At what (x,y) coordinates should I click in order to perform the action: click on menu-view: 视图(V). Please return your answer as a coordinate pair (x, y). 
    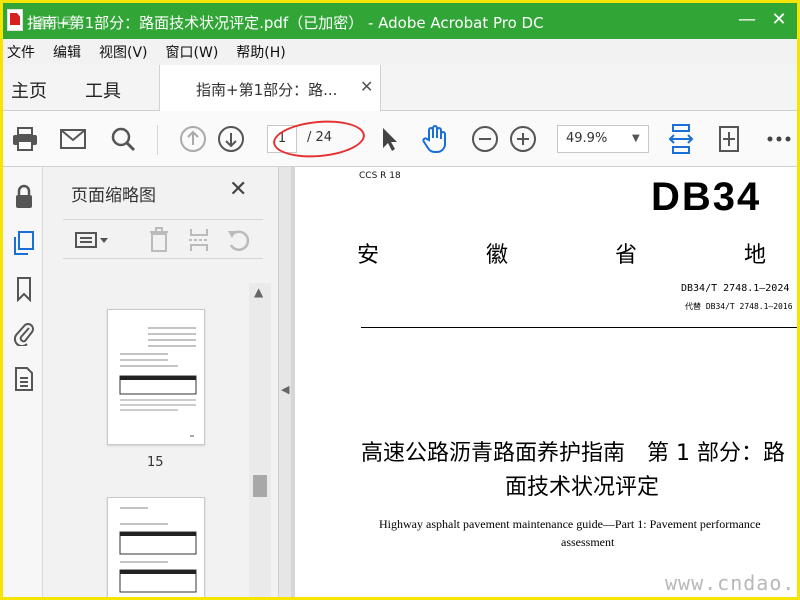
    Looking at the image, I should click on (123, 52).